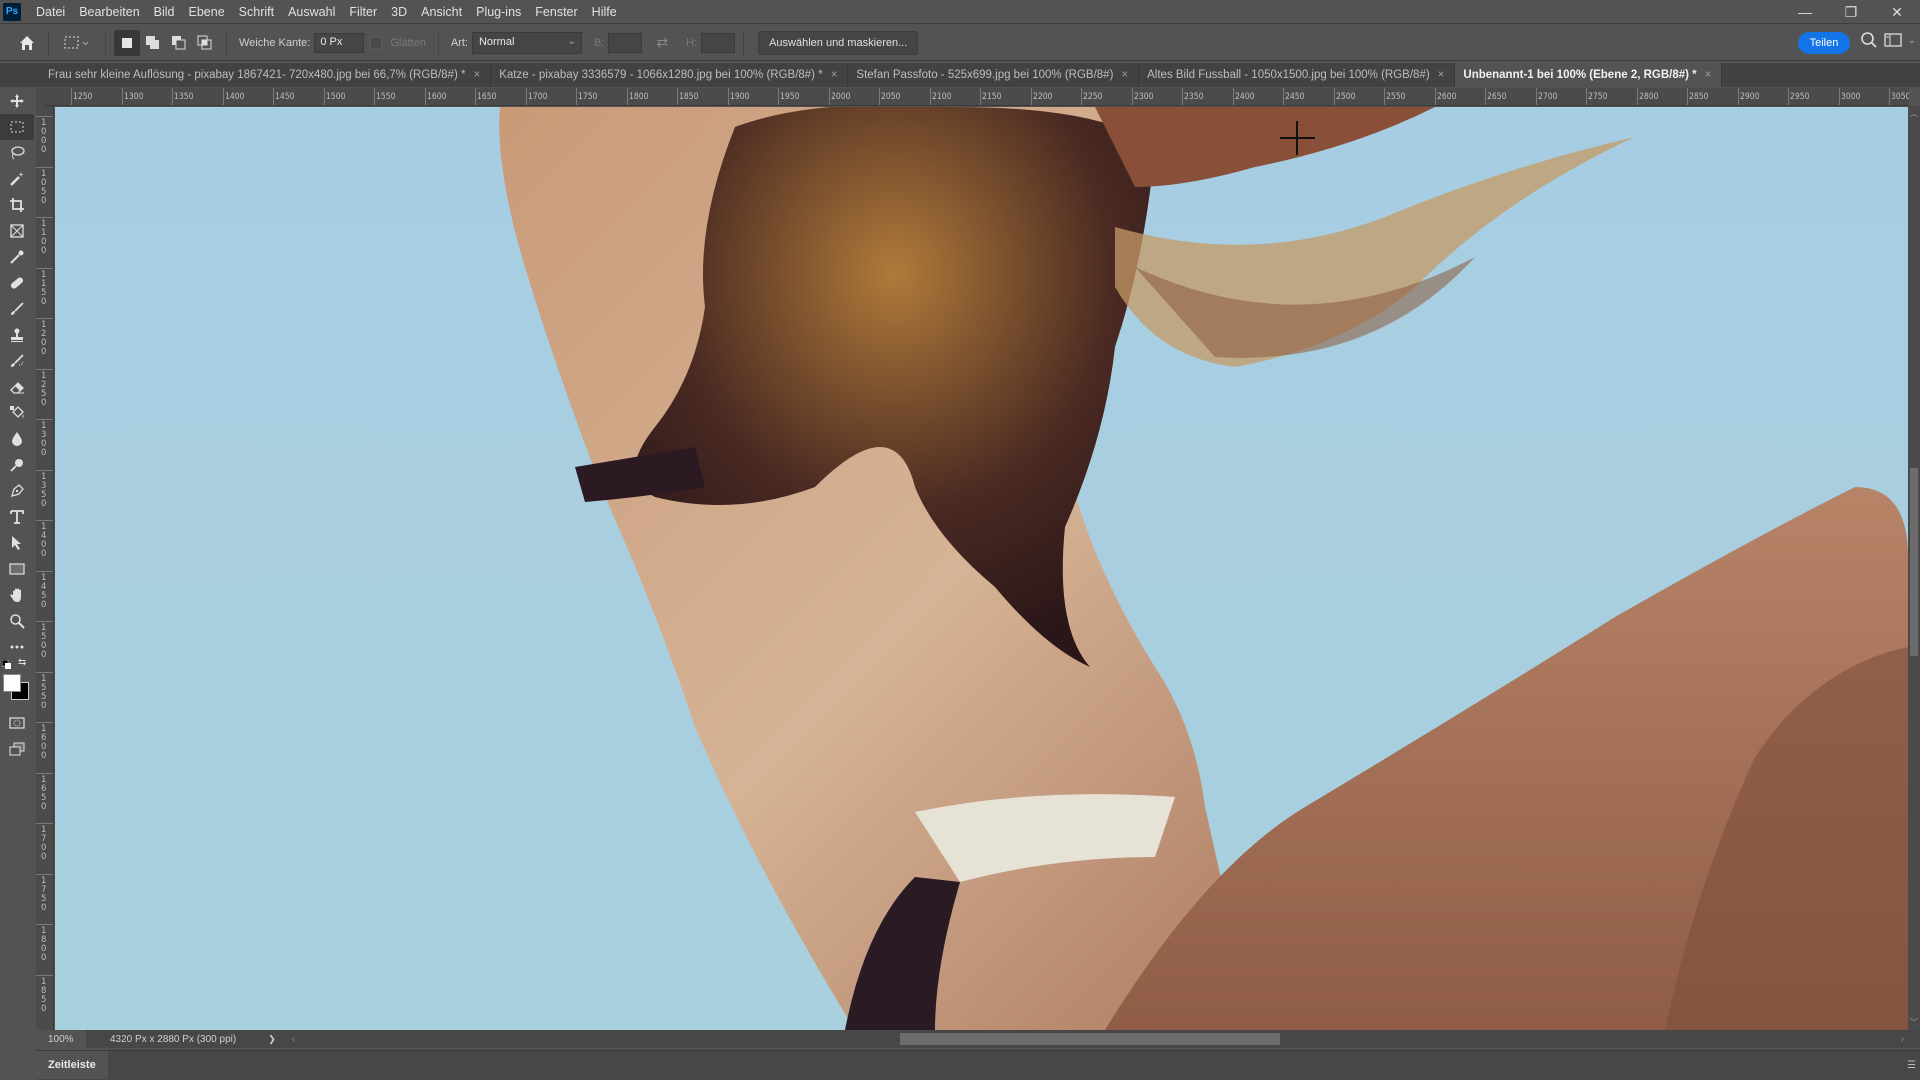 The image size is (1920, 1080). What do you see at coordinates (526, 42) in the screenshot?
I see `style-select: Normal ⌄` at bounding box center [526, 42].